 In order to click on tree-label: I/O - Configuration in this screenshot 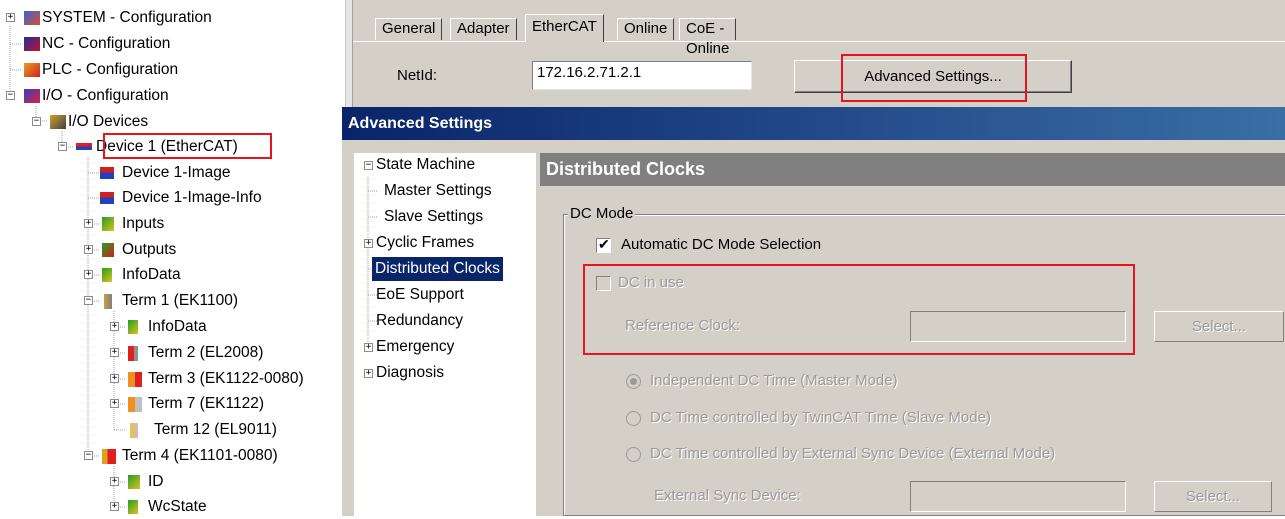, I will do `click(105, 95)`.